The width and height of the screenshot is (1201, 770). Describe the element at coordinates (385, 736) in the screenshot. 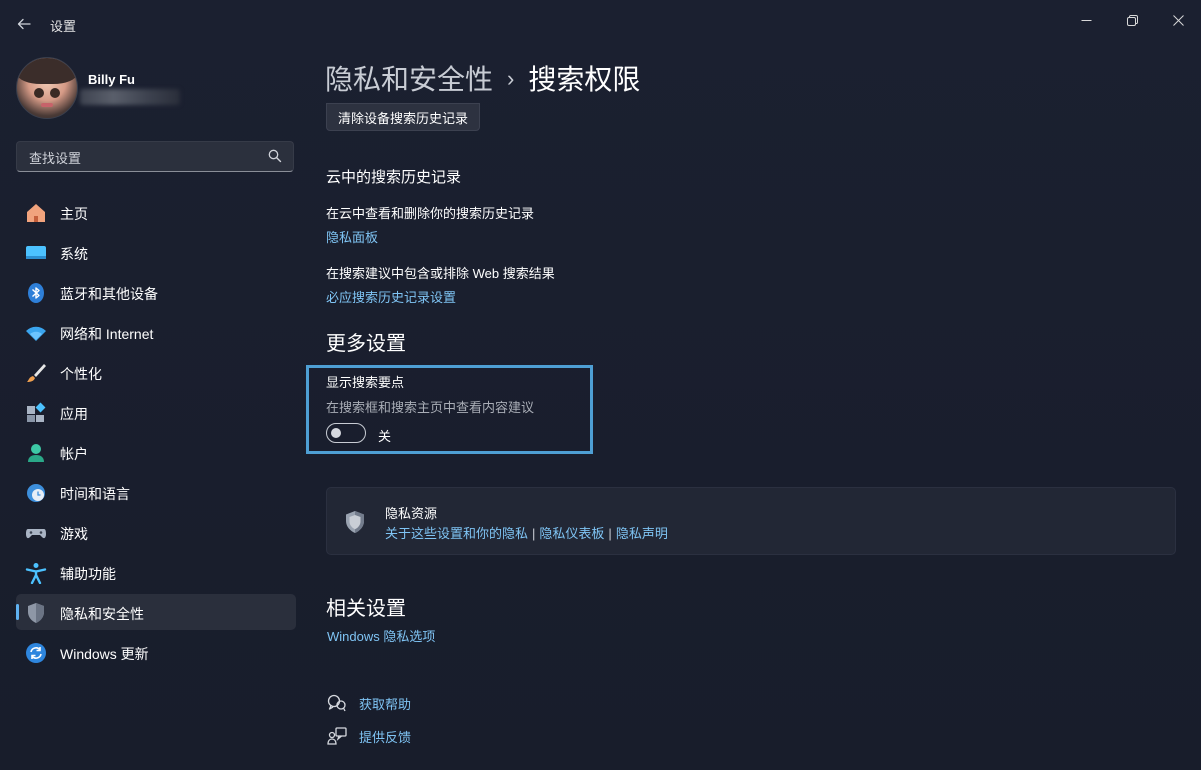

I see `feedback-link: 提供反馈` at that location.